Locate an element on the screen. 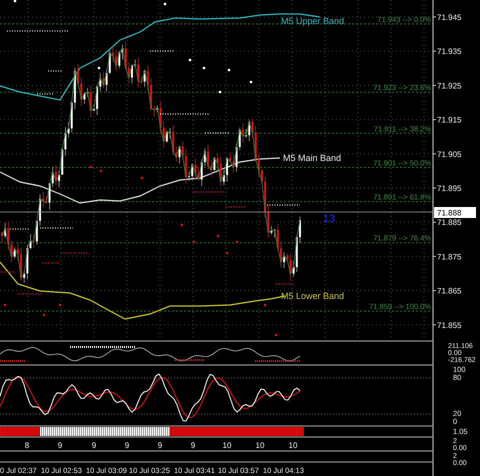  price-axis-label: 71.915 is located at coordinates (449, 120).